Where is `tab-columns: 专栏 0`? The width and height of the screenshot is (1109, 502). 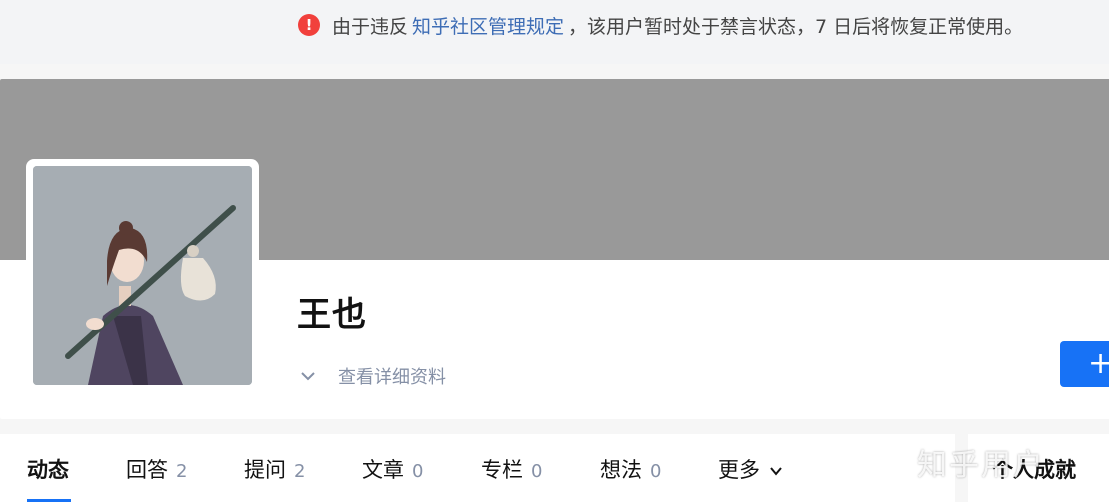
tab-columns: 专栏 0 is located at coordinates (511, 469).